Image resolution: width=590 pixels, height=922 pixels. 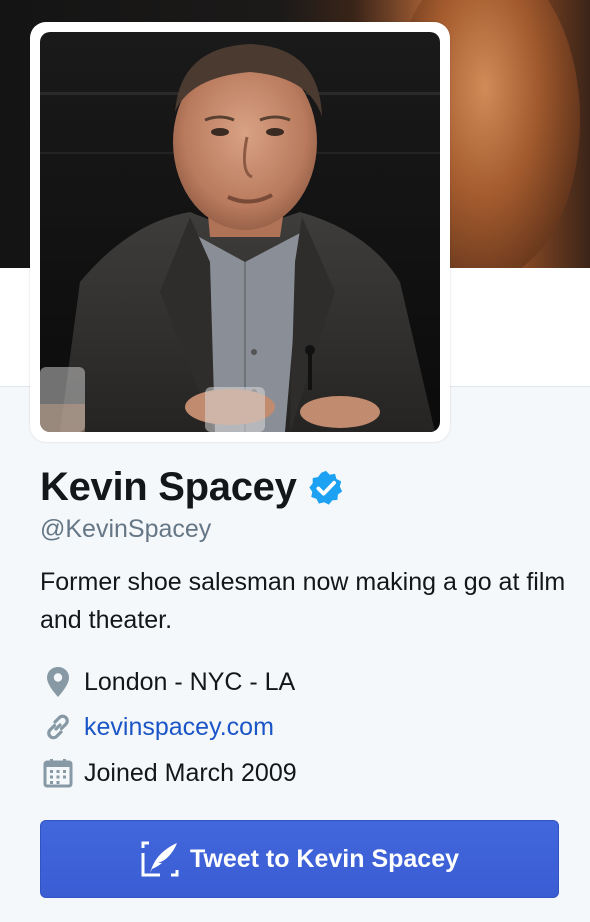 What do you see at coordinates (58, 727) in the screenshot?
I see `link-icon` at bounding box center [58, 727].